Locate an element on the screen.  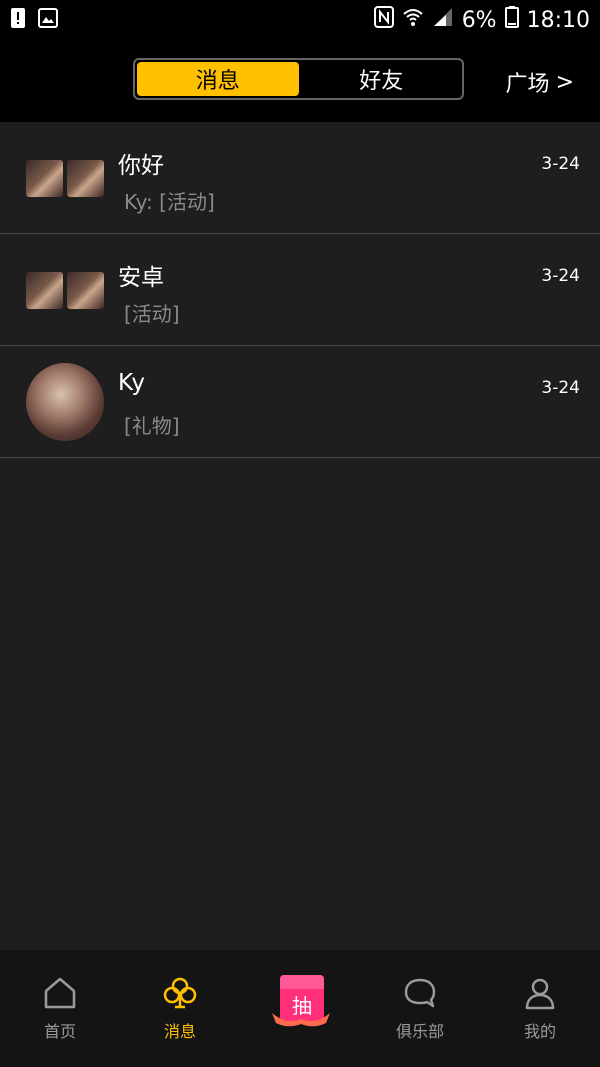
plaza-link: 广场 > is located at coordinates (540, 82).